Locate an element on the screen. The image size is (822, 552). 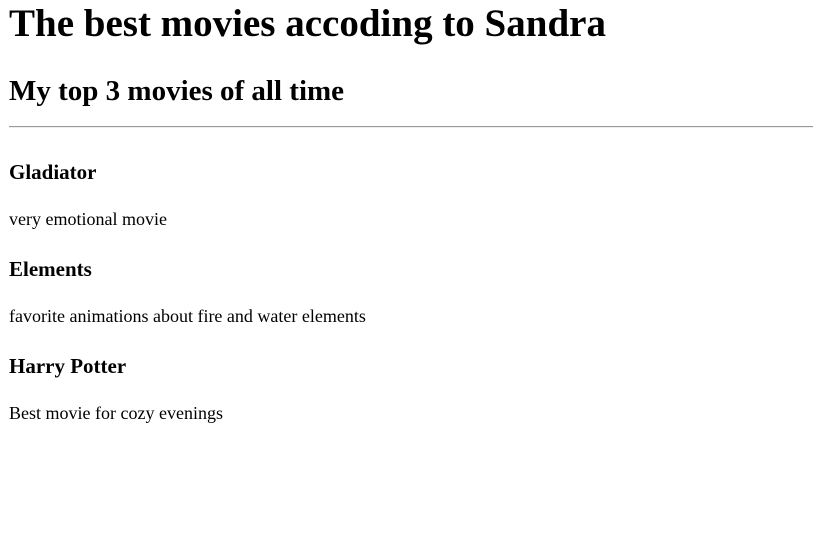
divider is located at coordinates (411, 127).